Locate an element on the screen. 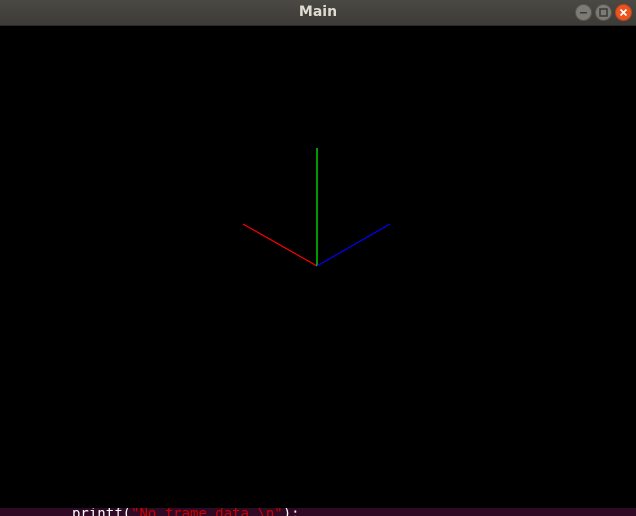  terminal-code-line: printf("No frame data.\n"); is located at coordinates (186, 512).